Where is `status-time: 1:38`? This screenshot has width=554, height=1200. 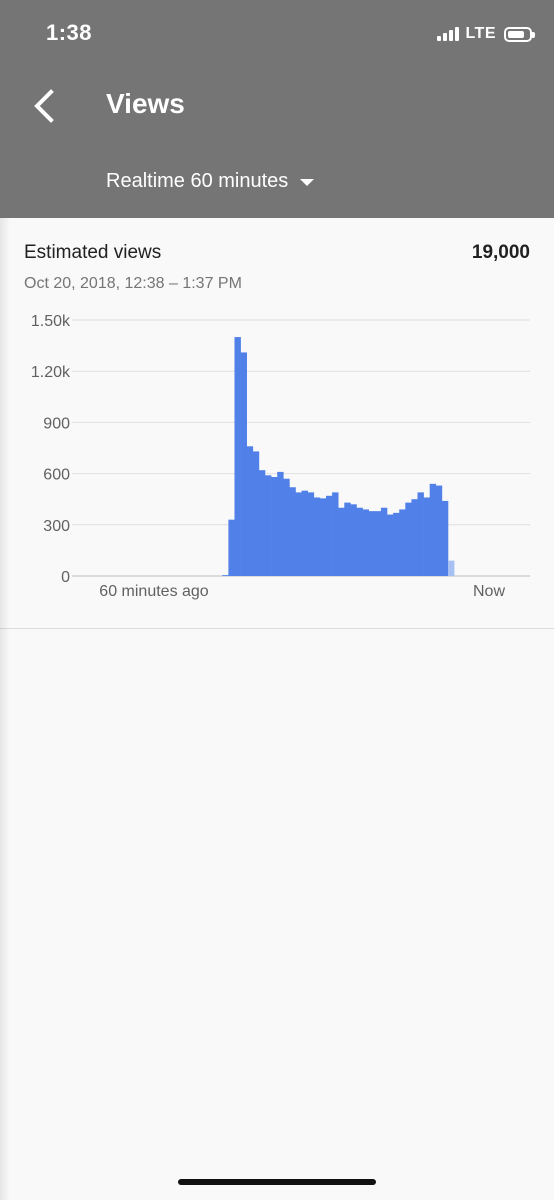
status-time: 1:38 is located at coordinates (69, 32).